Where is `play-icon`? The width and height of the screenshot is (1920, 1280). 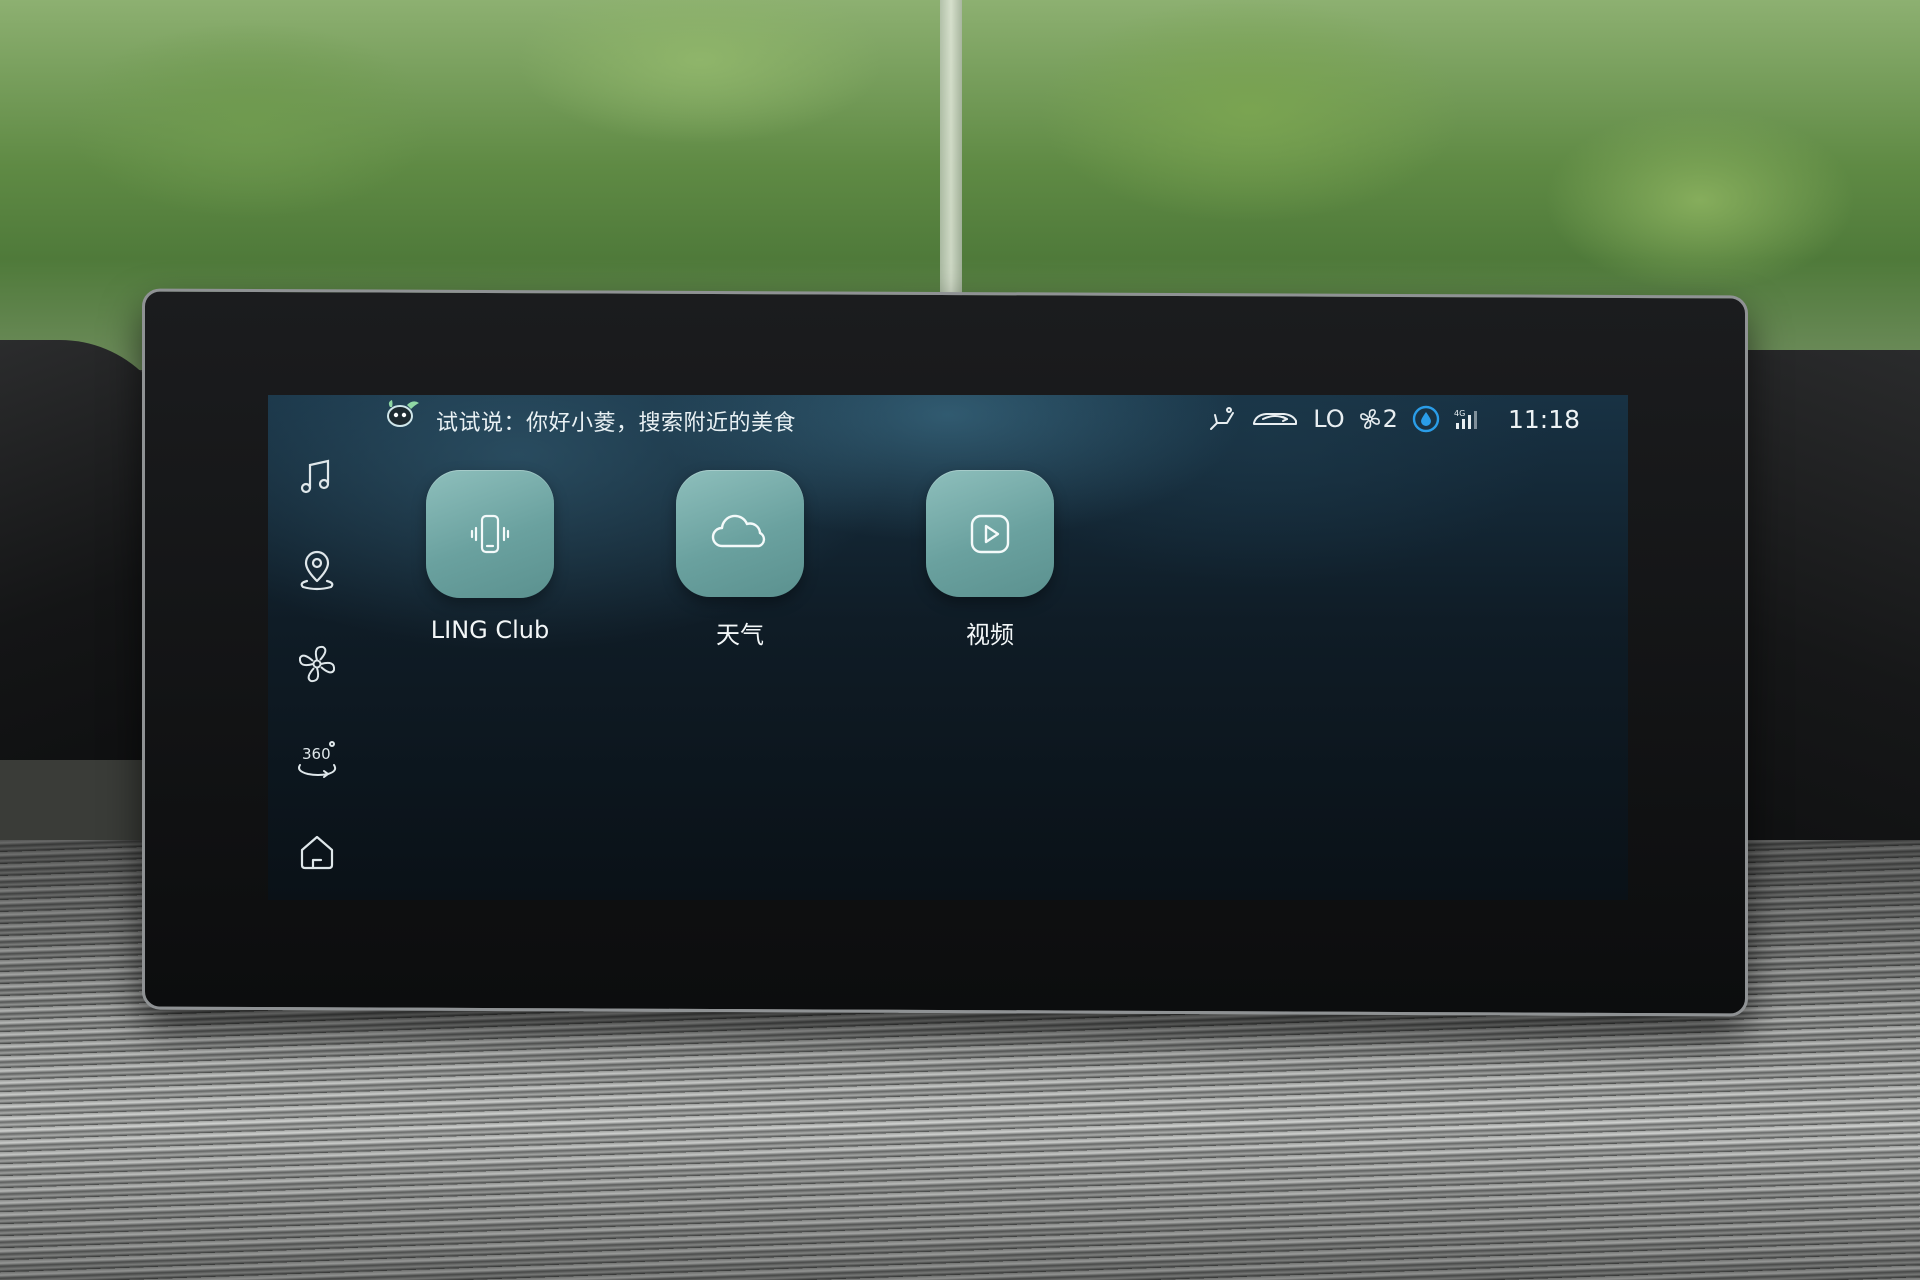 play-icon is located at coordinates (990, 533).